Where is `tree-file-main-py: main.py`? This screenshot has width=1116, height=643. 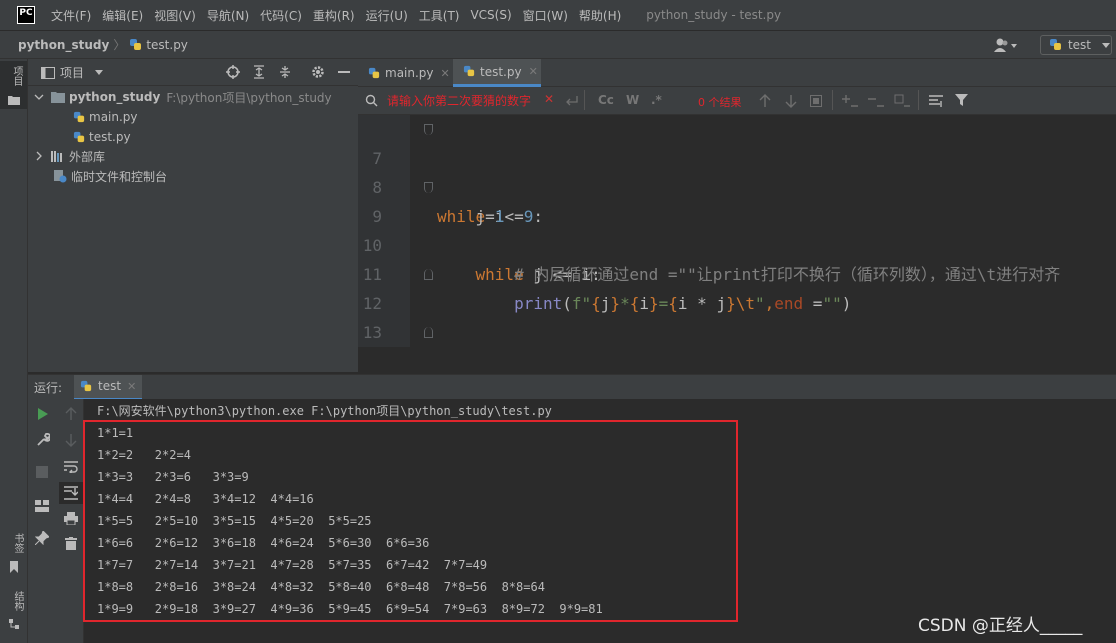
tree-file-main-py: main.py is located at coordinates (105, 117).